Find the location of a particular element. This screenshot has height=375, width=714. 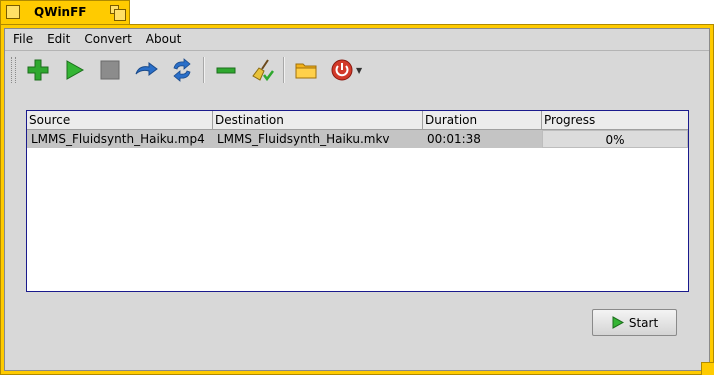

window-title: QWinFF is located at coordinates (60, 12).